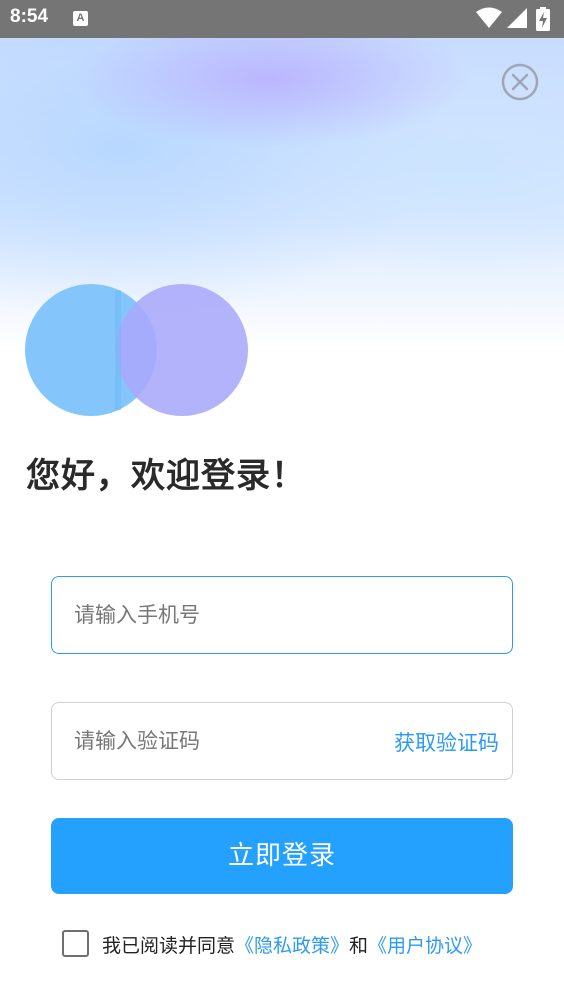 This screenshot has height=1004, width=564. What do you see at coordinates (446, 742) in the screenshot?
I see `get-code-button: 获取验证码` at bounding box center [446, 742].